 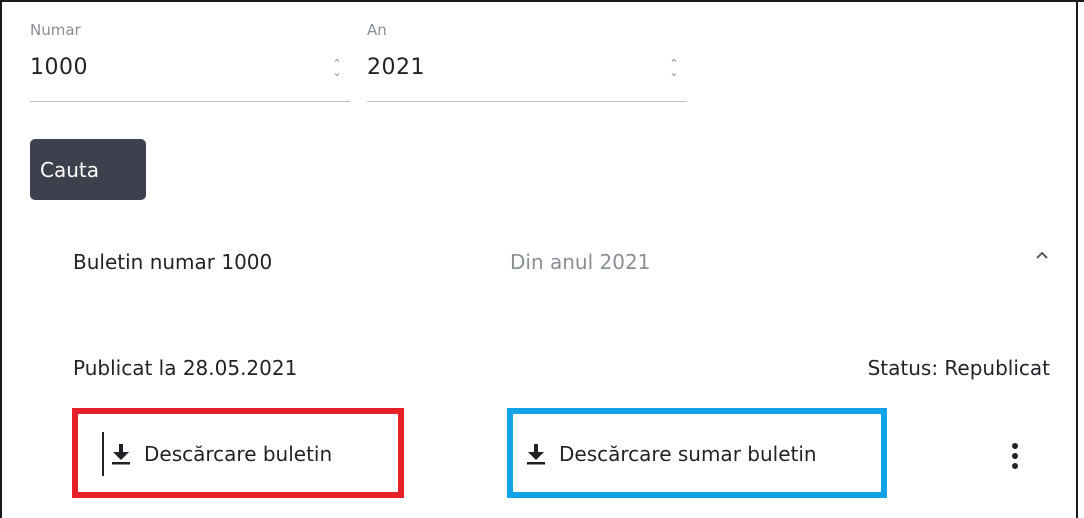 I want to click on number-stepper-icon: ⌃ ⌄, so click(x=337, y=70).